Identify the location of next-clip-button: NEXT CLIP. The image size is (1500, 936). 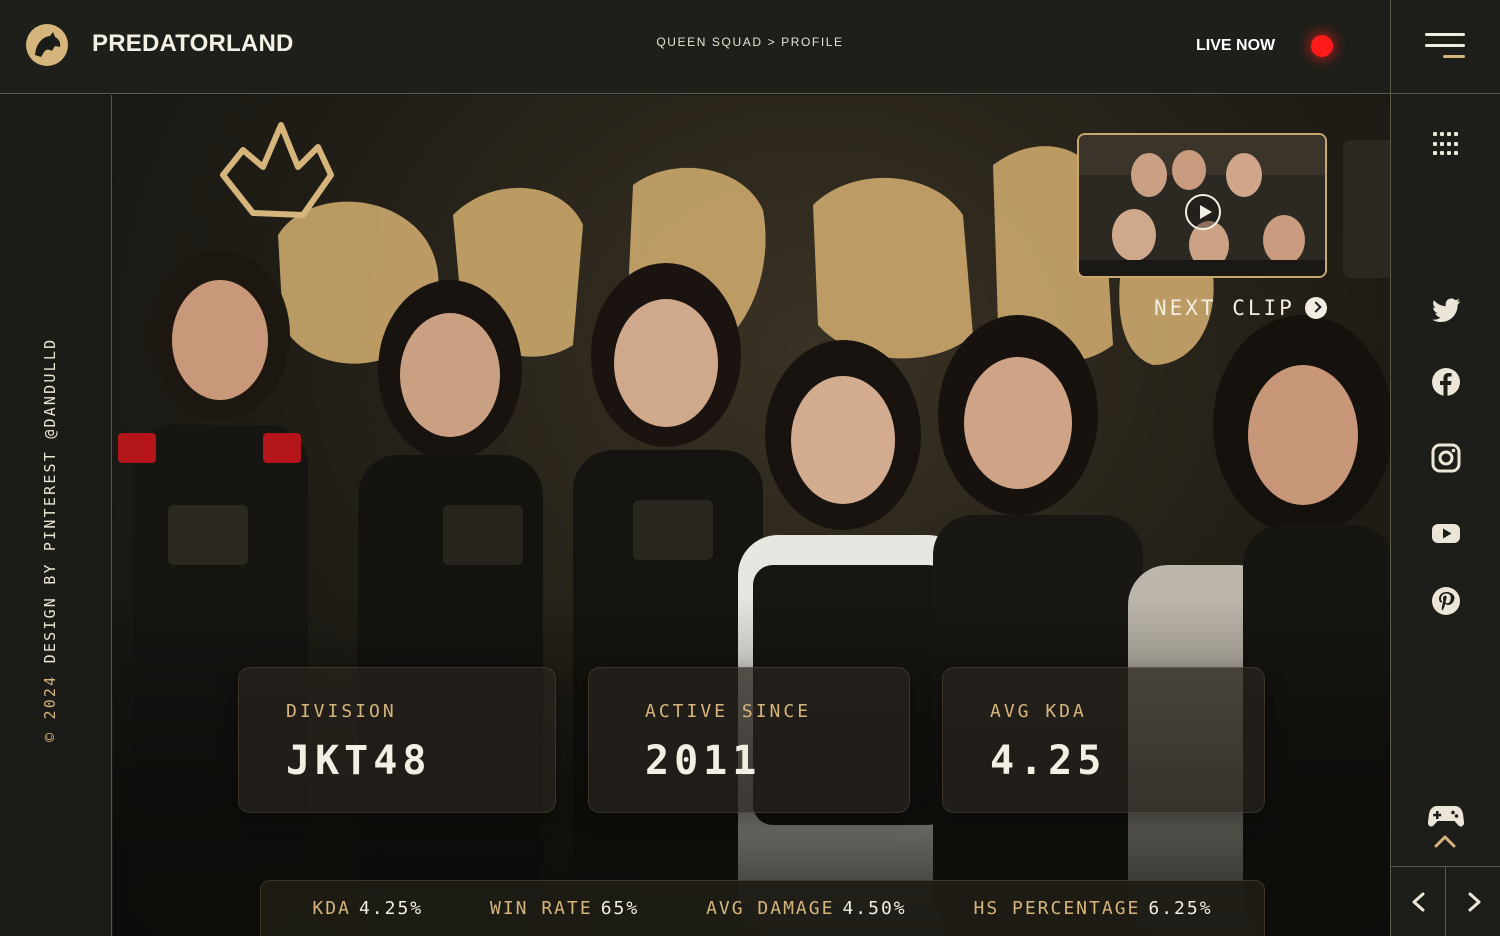
(1240, 308).